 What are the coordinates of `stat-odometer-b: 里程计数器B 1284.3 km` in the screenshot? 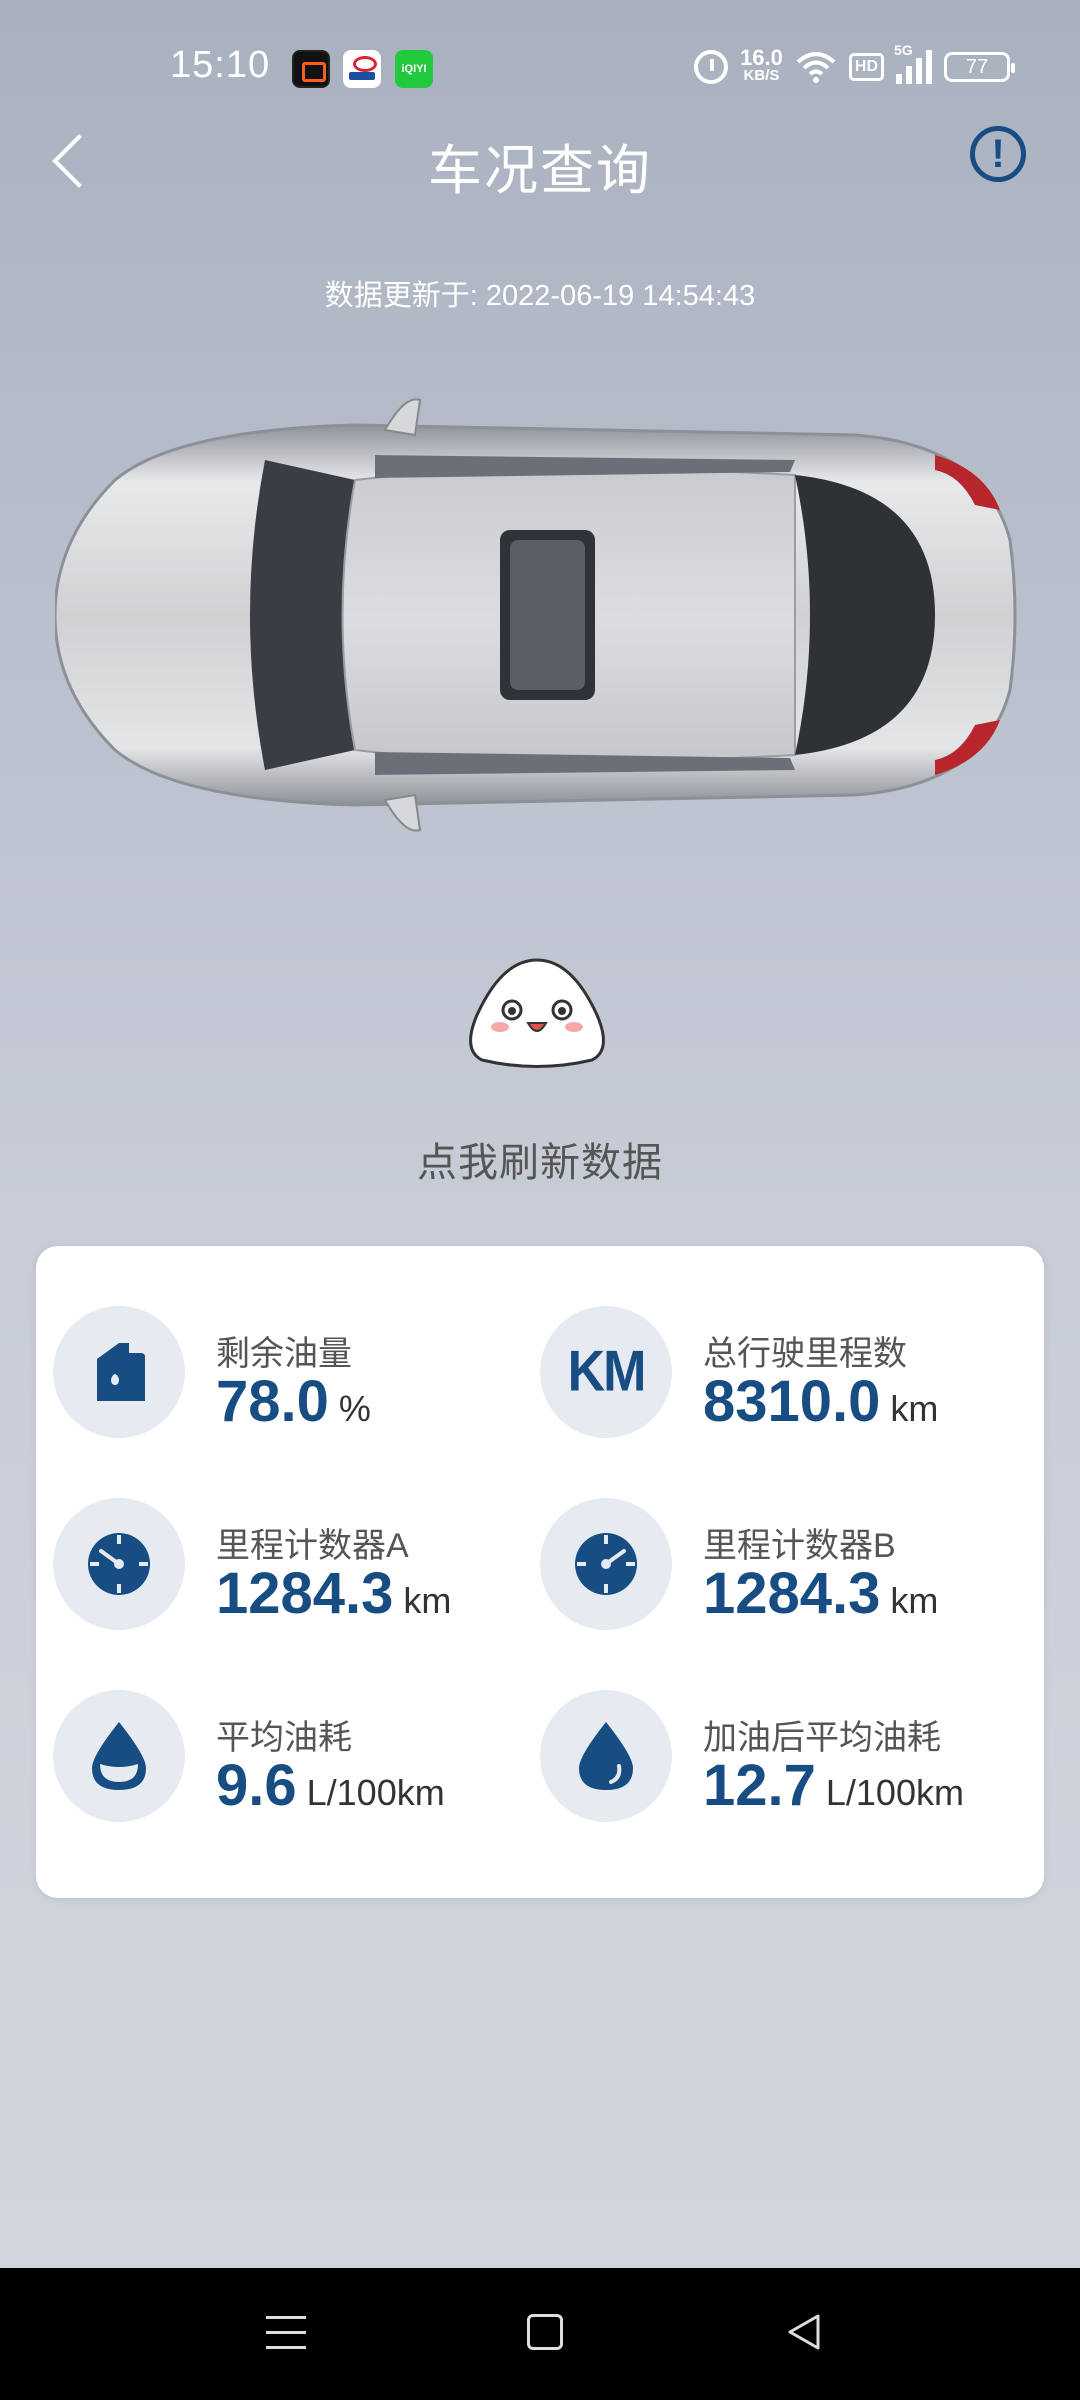 It's located at (763, 1568).